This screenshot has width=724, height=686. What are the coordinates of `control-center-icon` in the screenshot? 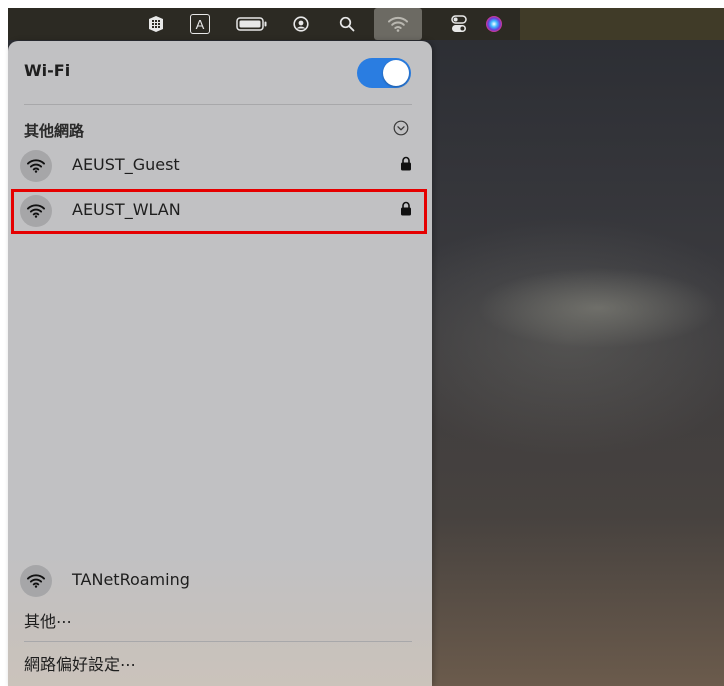 It's located at (459, 24).